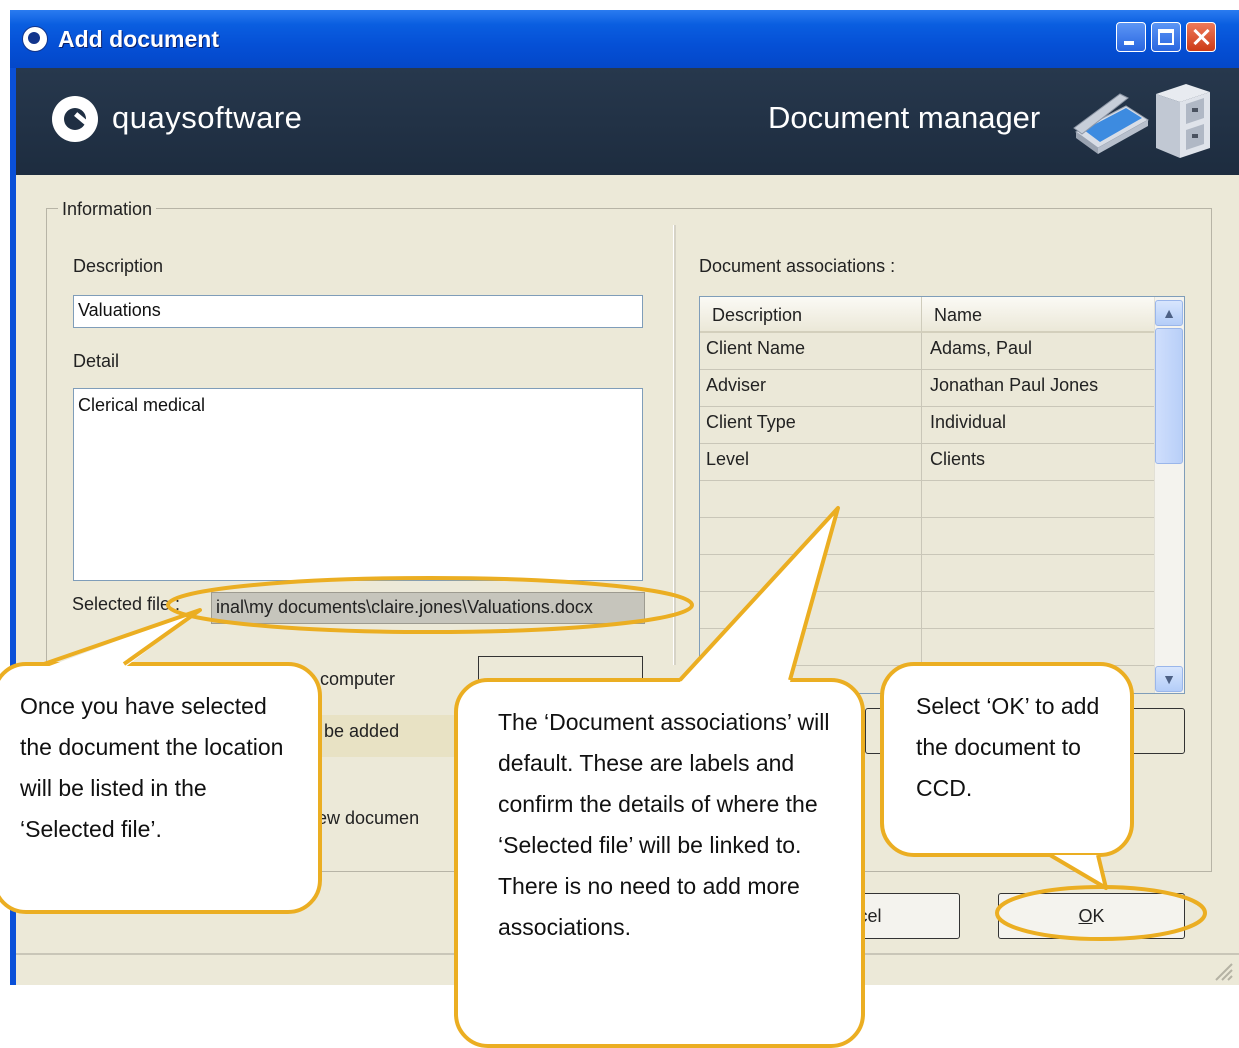  Describe the element at coordinates (674, 445) in the screenshot. I see `panel-divider` at that location.